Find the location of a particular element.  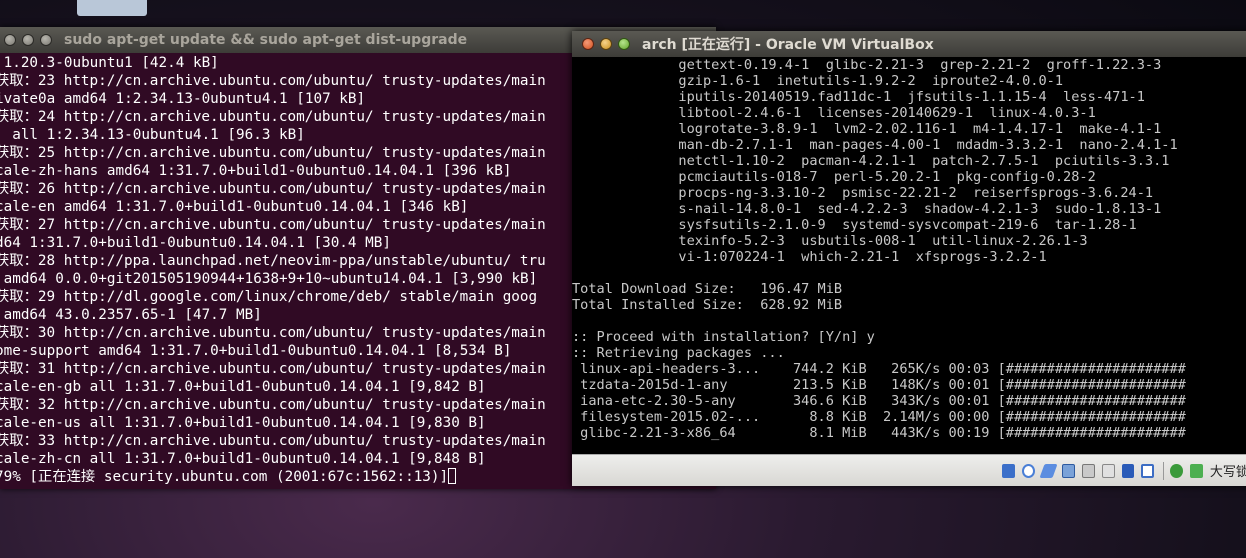

capture-icon is located at coordinates (1148, 470).